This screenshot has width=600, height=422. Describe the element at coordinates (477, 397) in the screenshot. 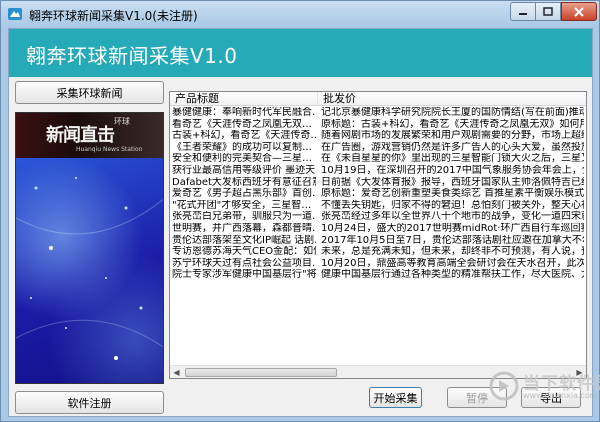

I see `pause-button: 暂停` at that location.